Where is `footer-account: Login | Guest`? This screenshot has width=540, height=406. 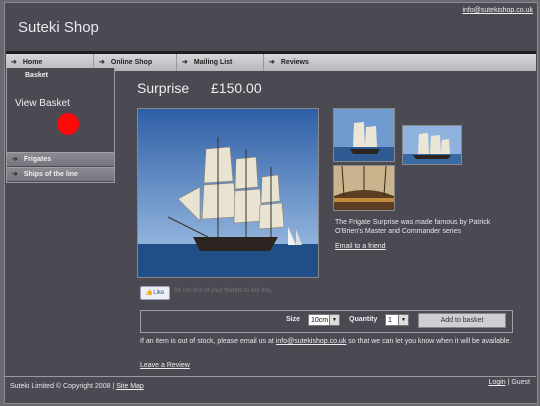 footer-account: Login | Guest is located at coordinates (509, 382).